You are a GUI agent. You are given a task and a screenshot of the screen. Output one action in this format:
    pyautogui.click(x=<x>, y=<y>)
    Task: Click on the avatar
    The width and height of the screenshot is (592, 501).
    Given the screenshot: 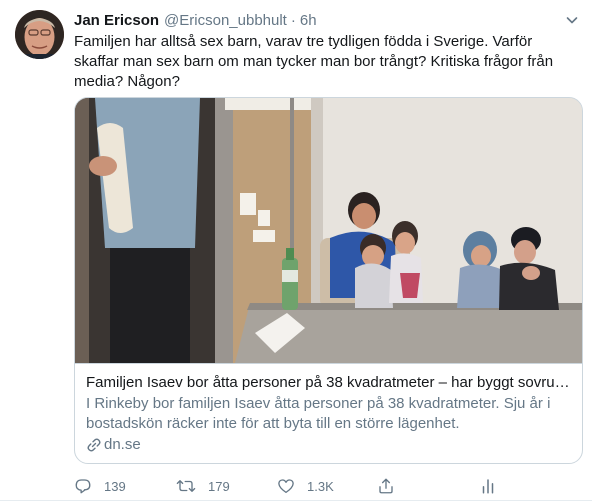 What is the action you would take?
    pyautogui.click(x=39, y=34)
    